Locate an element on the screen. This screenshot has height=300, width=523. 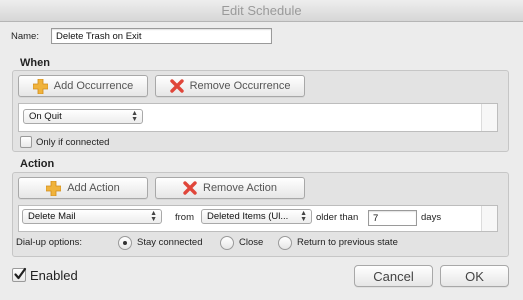
when-section-title: When is located at coordinates (35, 63).